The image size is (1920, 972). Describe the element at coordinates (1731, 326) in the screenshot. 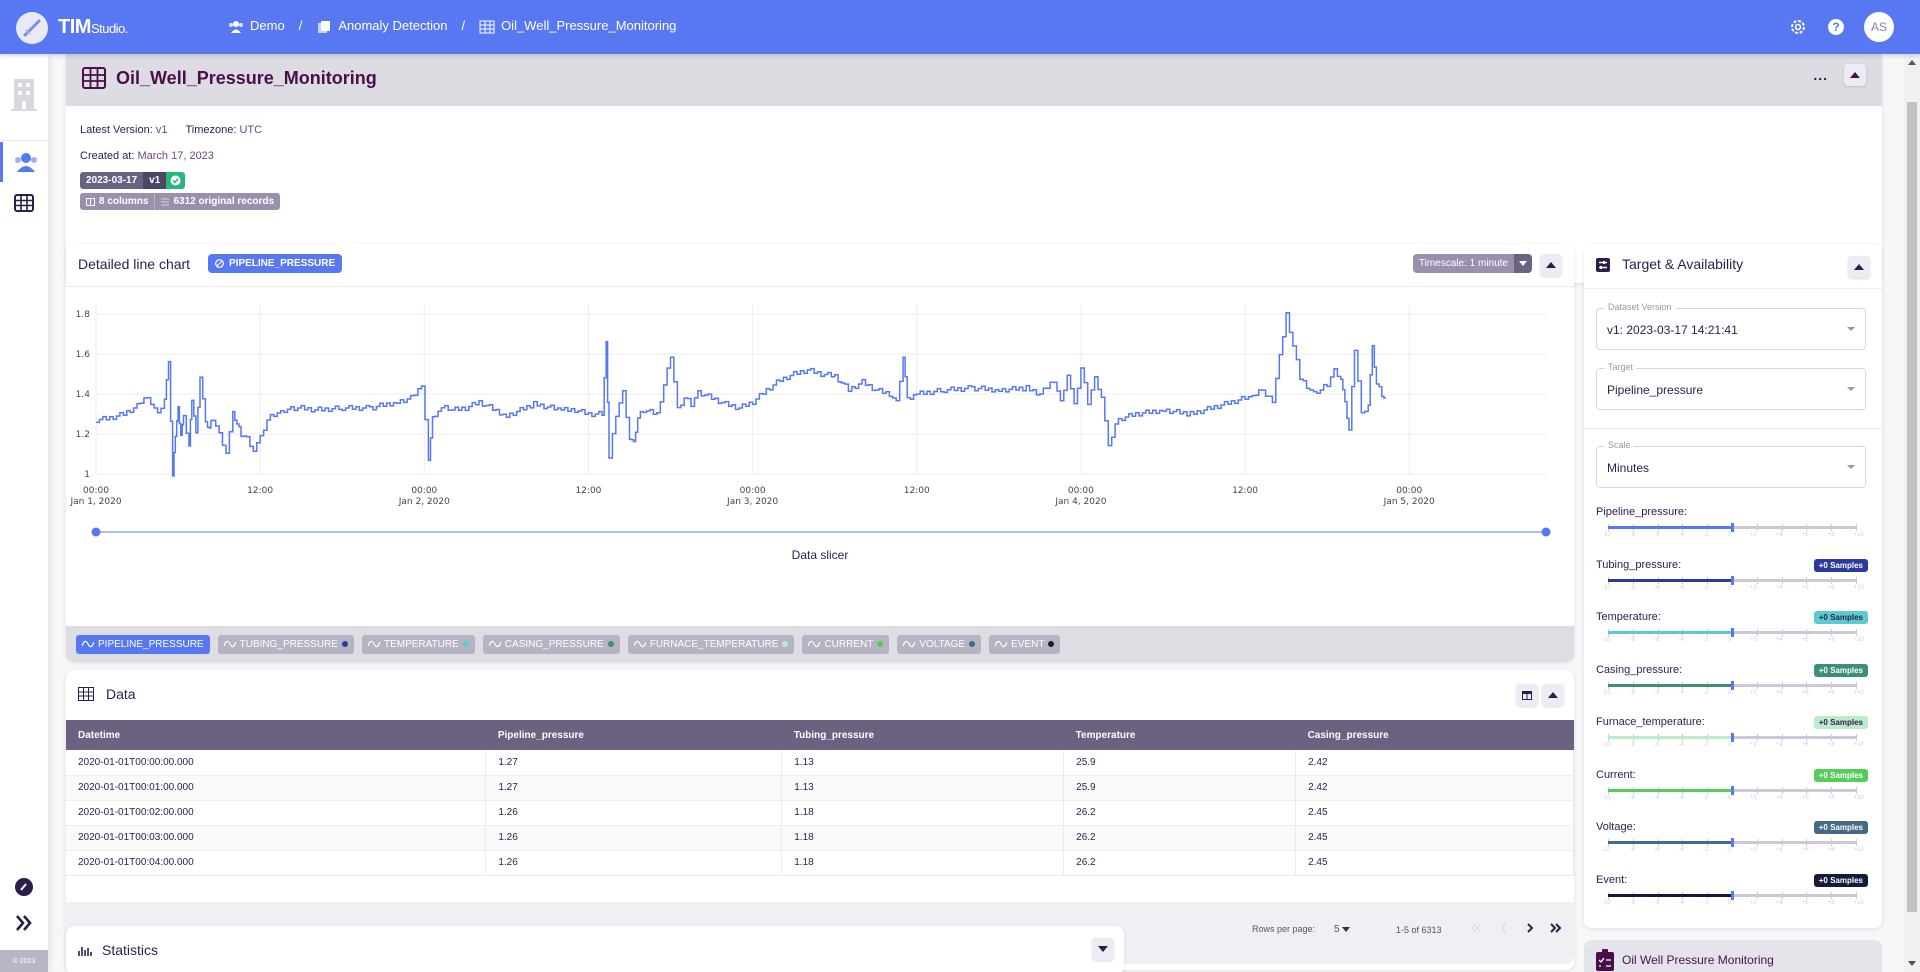

I see `dataset-version-select: Dataset Version v1: 2023-03-17 14:21:41` at that location.